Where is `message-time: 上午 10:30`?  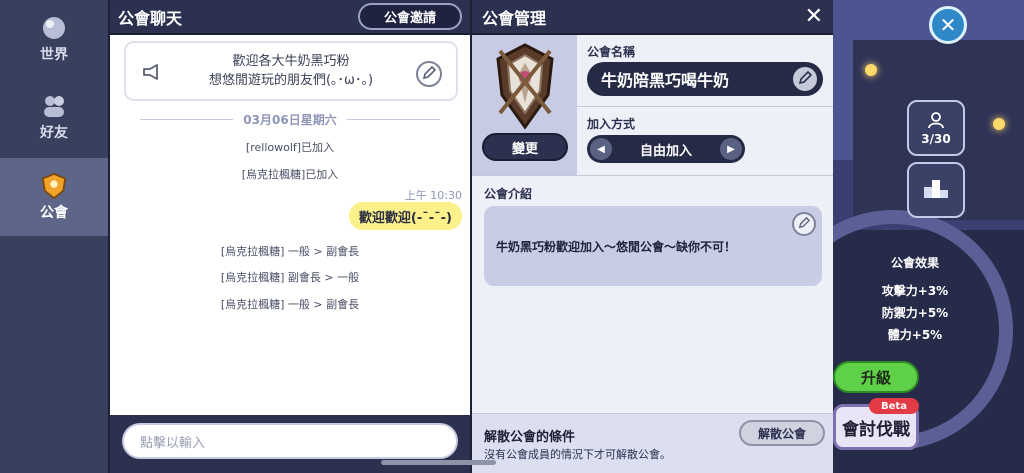 message-time: 上午 10:30 is located at coordinates (433, 195).